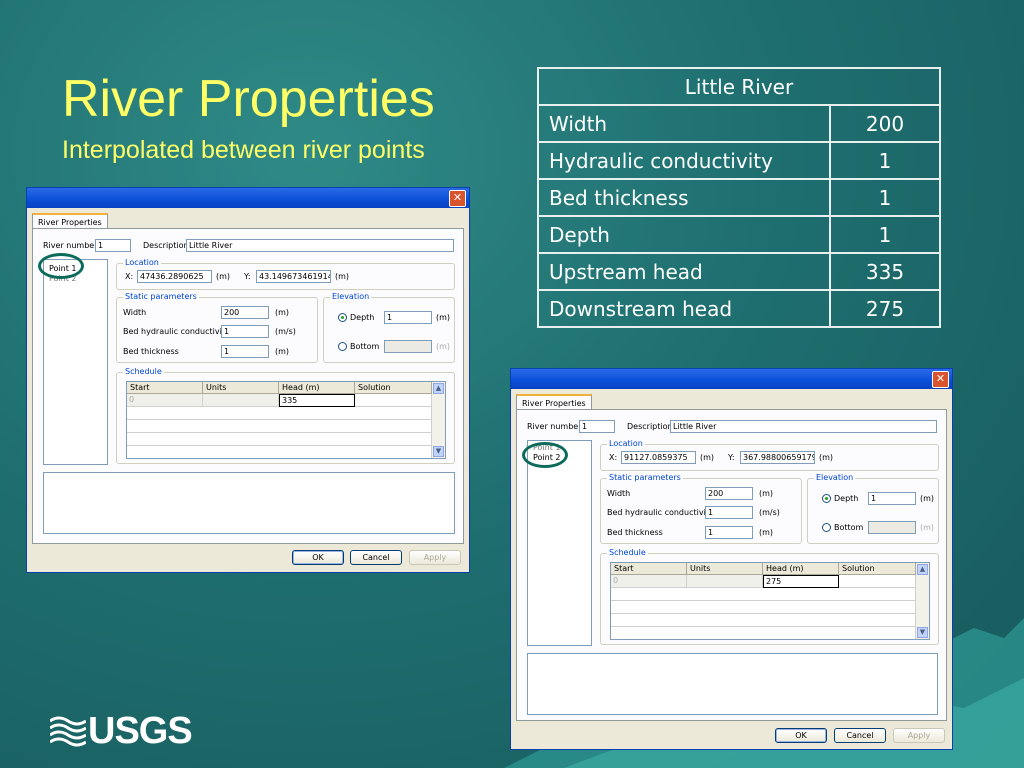 This screenshot has height=768, width=1024. Describe the element at coordinates (739, 86) in the screenshot. I see `table-header: Little River` at that location.